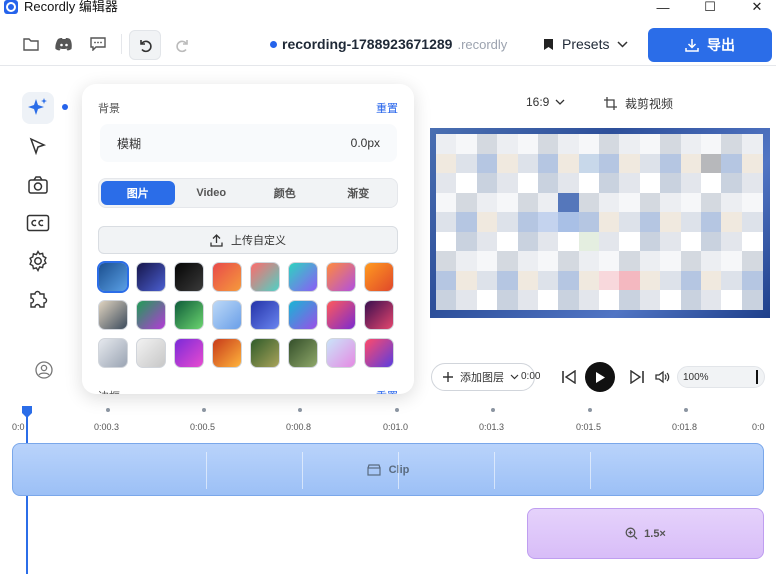 The width and height of the screenshot is (776, 574). What do you see at coordinates (600, 377) in the screenshot?
I see `play-button` at bounding box center [600, 377].